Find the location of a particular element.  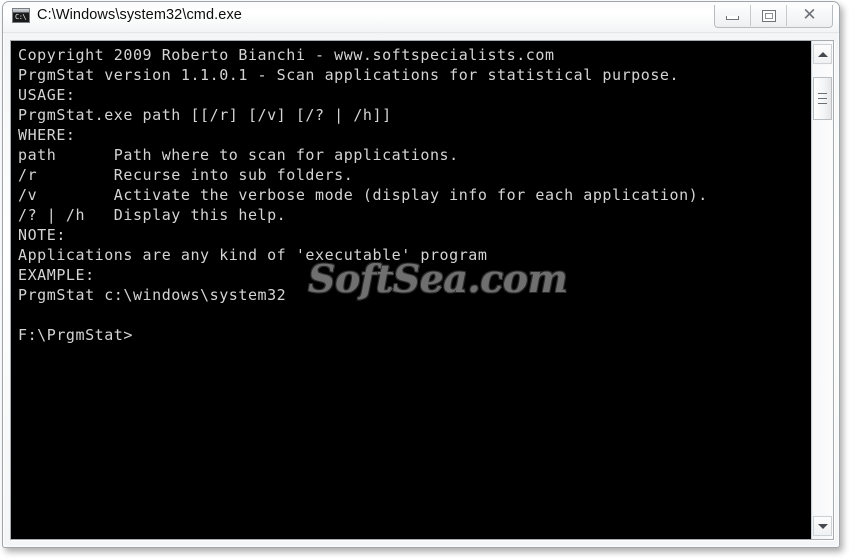

close-icon: ✕ is located at coordinates (809, 15).